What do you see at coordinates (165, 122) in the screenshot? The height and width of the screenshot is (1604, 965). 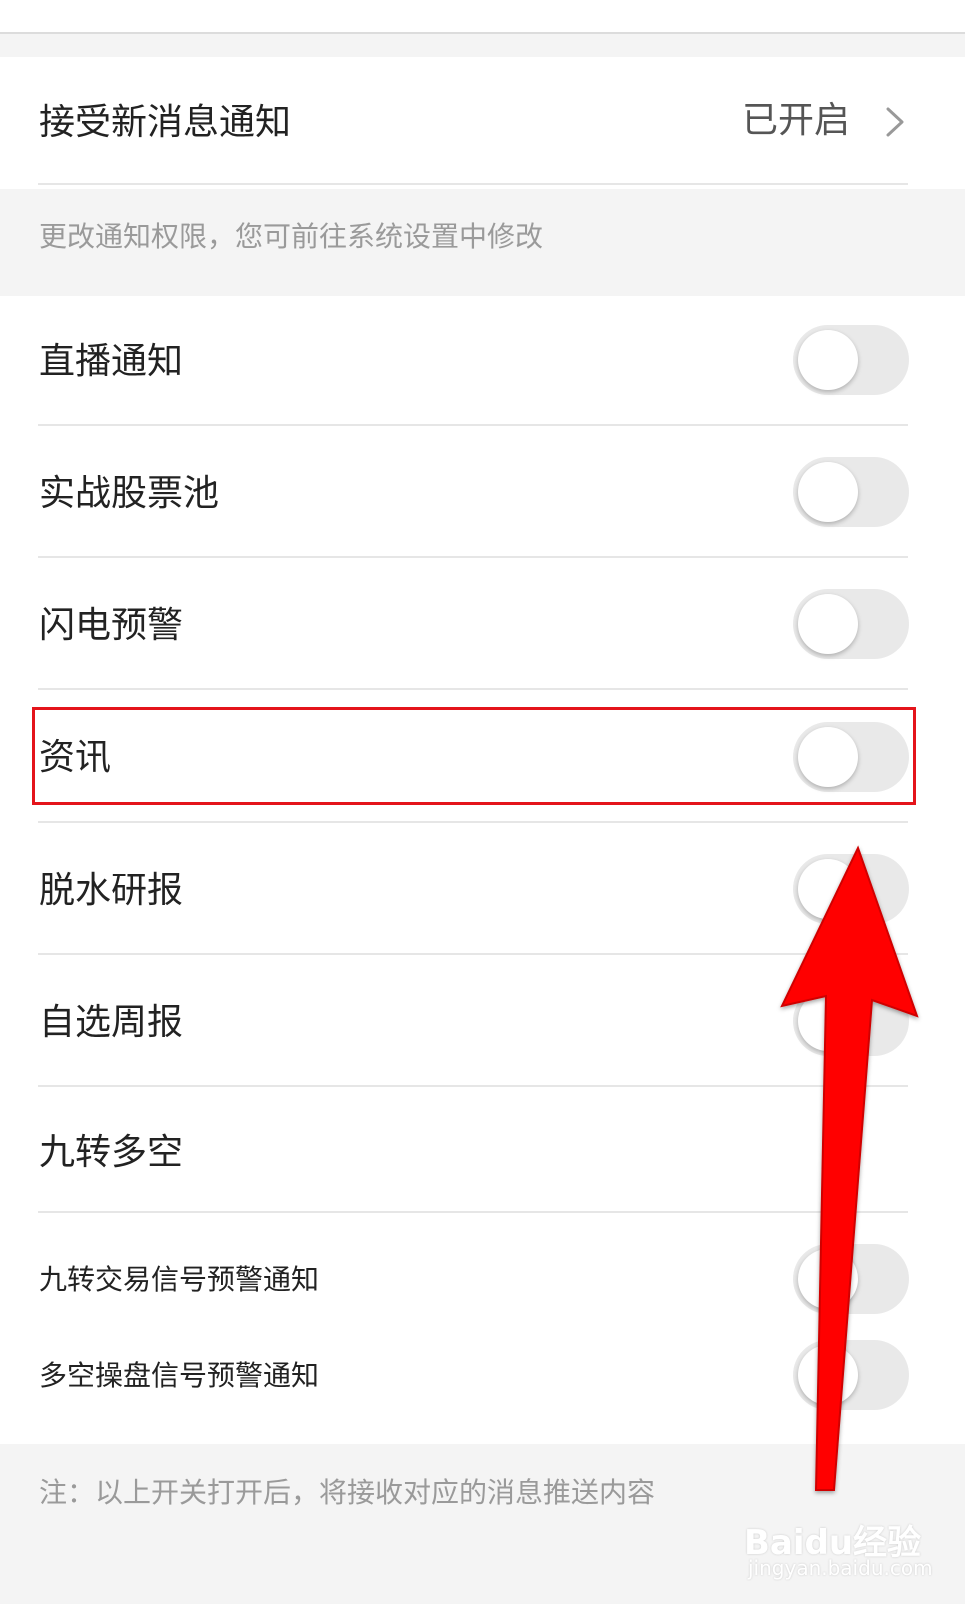 I see `receive-notifications-label: 接受新消息通知` at bounding box center [165, 122].